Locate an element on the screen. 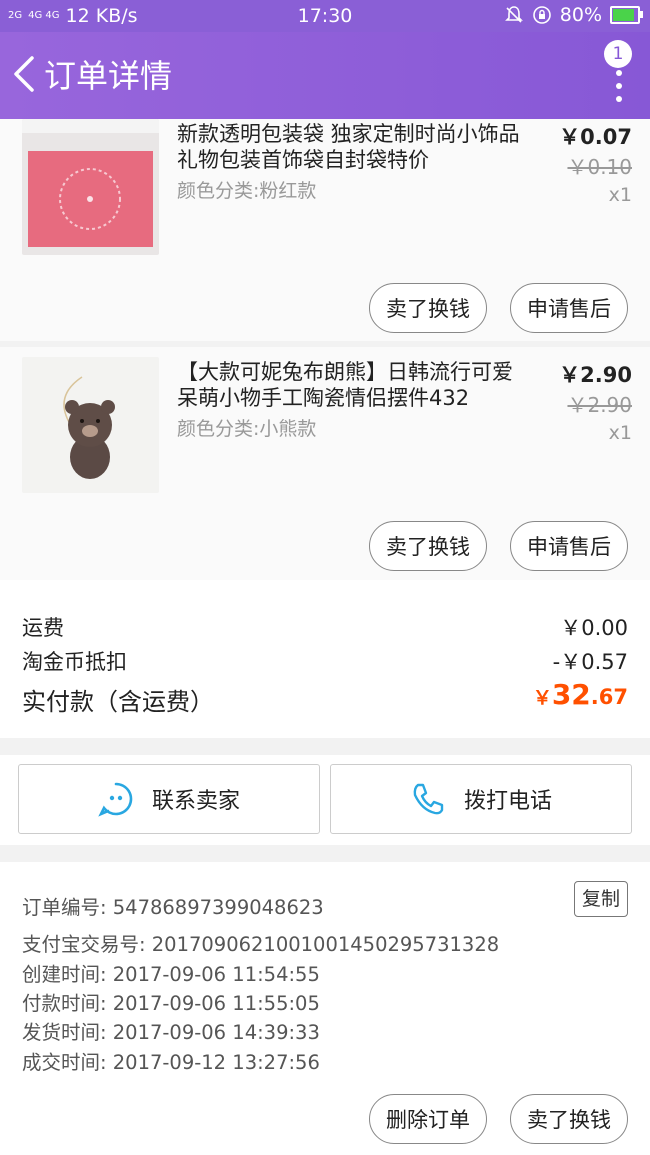 This screenshot has height=1155, width=650. paid-currency: ￥ is located at coordinates (542, 698).